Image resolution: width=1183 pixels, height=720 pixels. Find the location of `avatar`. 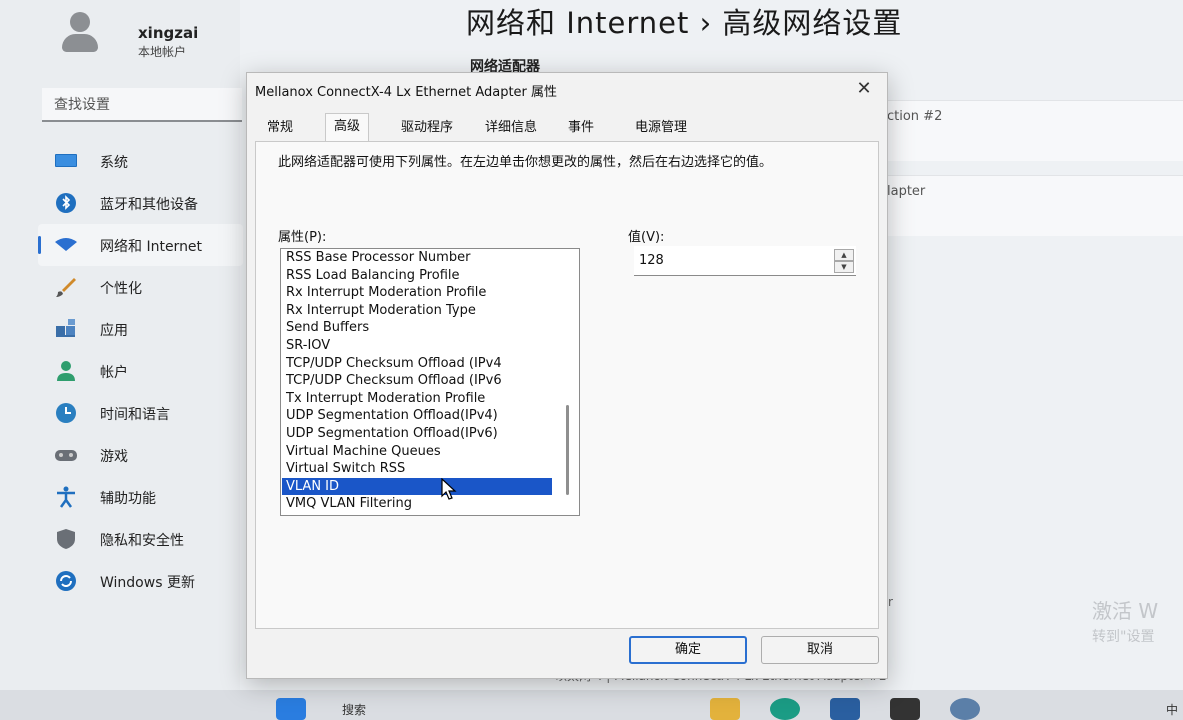

avatar is located at coordinates (80, 34).